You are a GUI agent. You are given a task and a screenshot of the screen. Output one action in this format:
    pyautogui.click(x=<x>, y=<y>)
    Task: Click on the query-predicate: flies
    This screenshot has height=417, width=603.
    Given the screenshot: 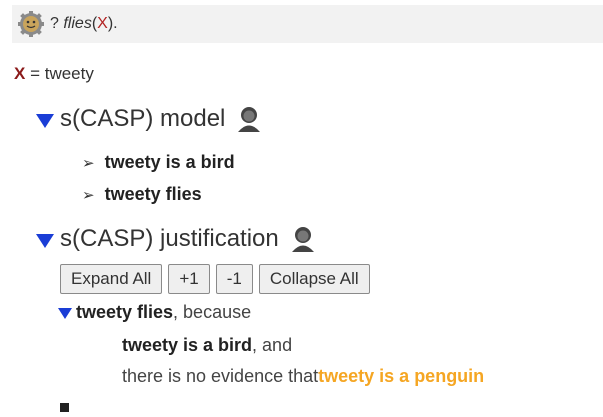 What is the action you would take?
    pyautogui.click(x=77, y=23)
    